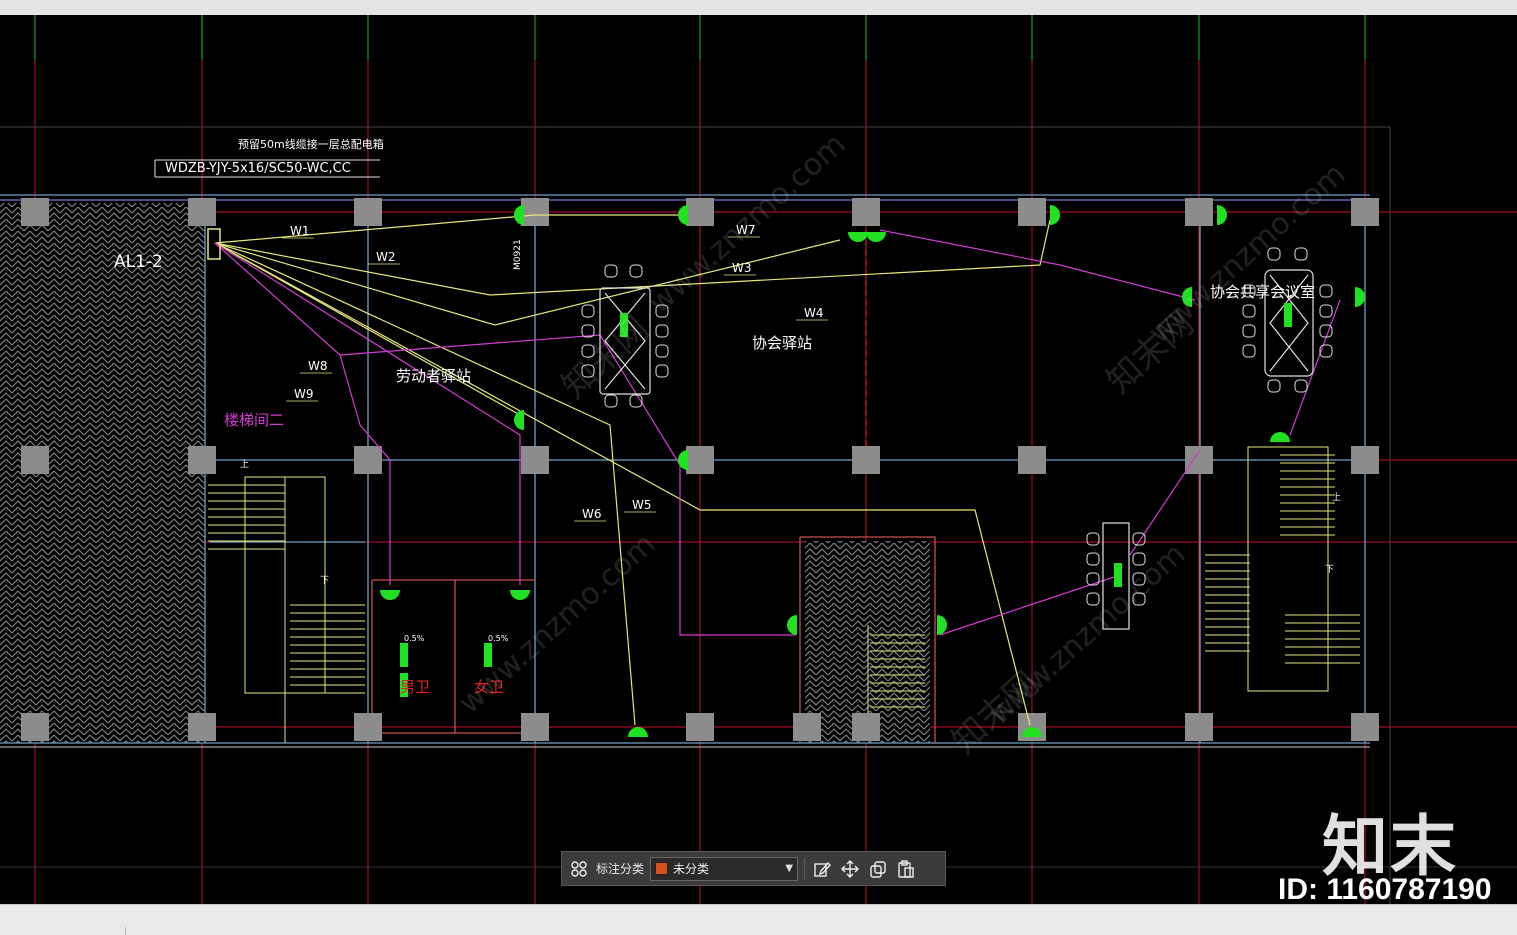 The image size is (1517, 935). Describe the element at coordinates (642, 505) in the screenshot. I see `circuit-label: W5` at that location.